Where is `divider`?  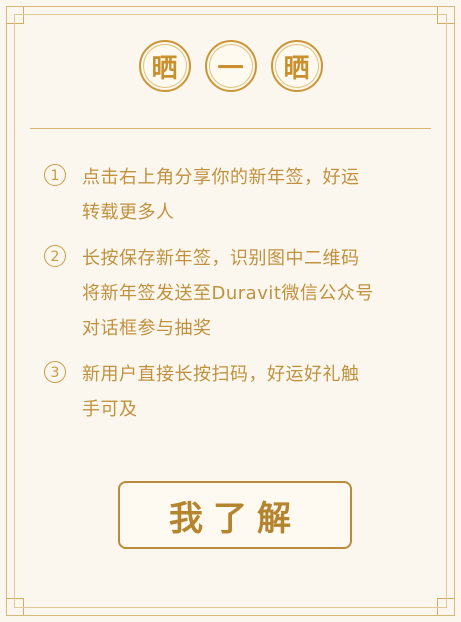 divider is located at coordinates (230, 128).